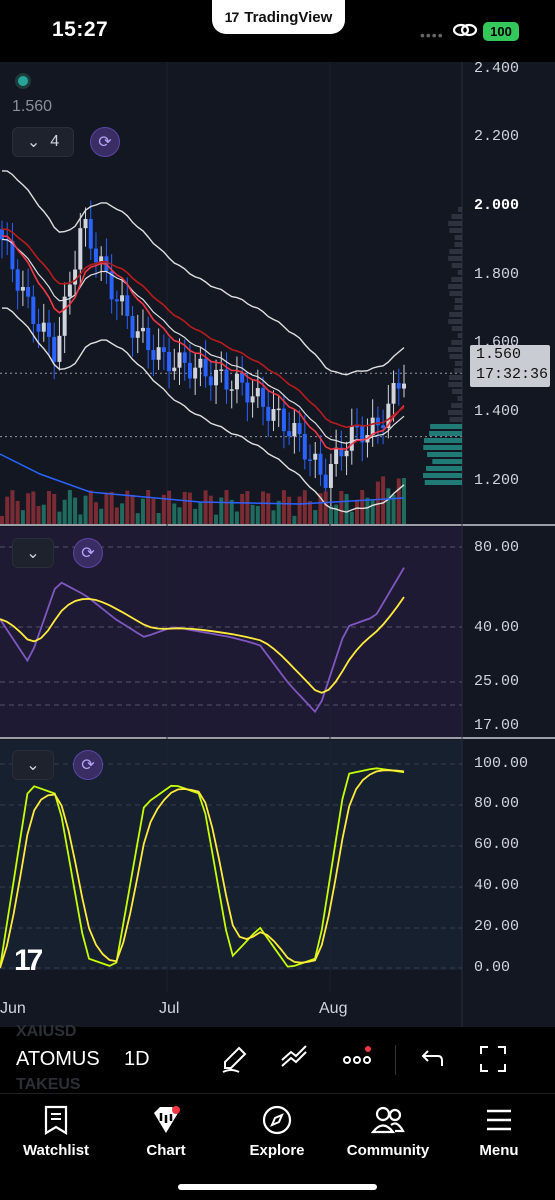 This screenshot has height=1200, width=555. Describe the element at coordinates (58, 1059) in the screenshot. I see `symbol-name: ATOMUS` at that location.